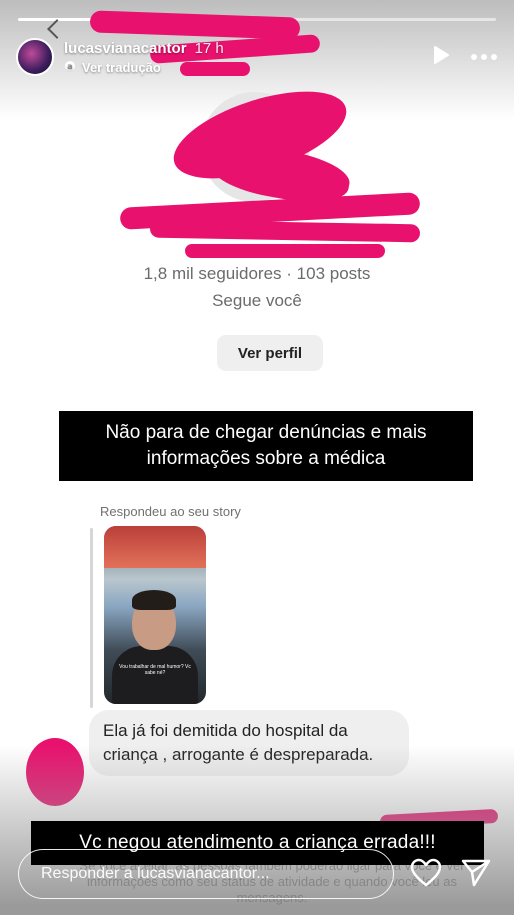 This screenshot has height=915, width=514. I want to click on profile-stats: 1,8 mil seguidores · 103 posts, so click(257, 273).